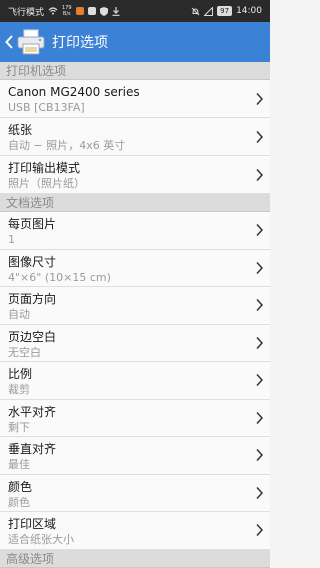 The height and width of the screenshot is (568, 320). What do you see at coordinates (249, 11) in the screenshot?
I see `clock-text: 14:00` at bounding box center [249, 11].